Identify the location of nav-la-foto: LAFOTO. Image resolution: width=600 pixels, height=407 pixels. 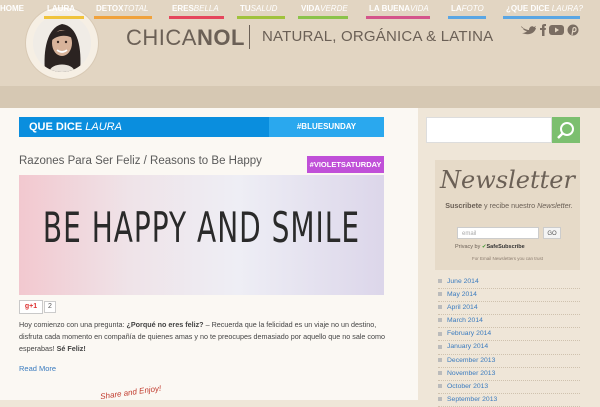
(467, 8).